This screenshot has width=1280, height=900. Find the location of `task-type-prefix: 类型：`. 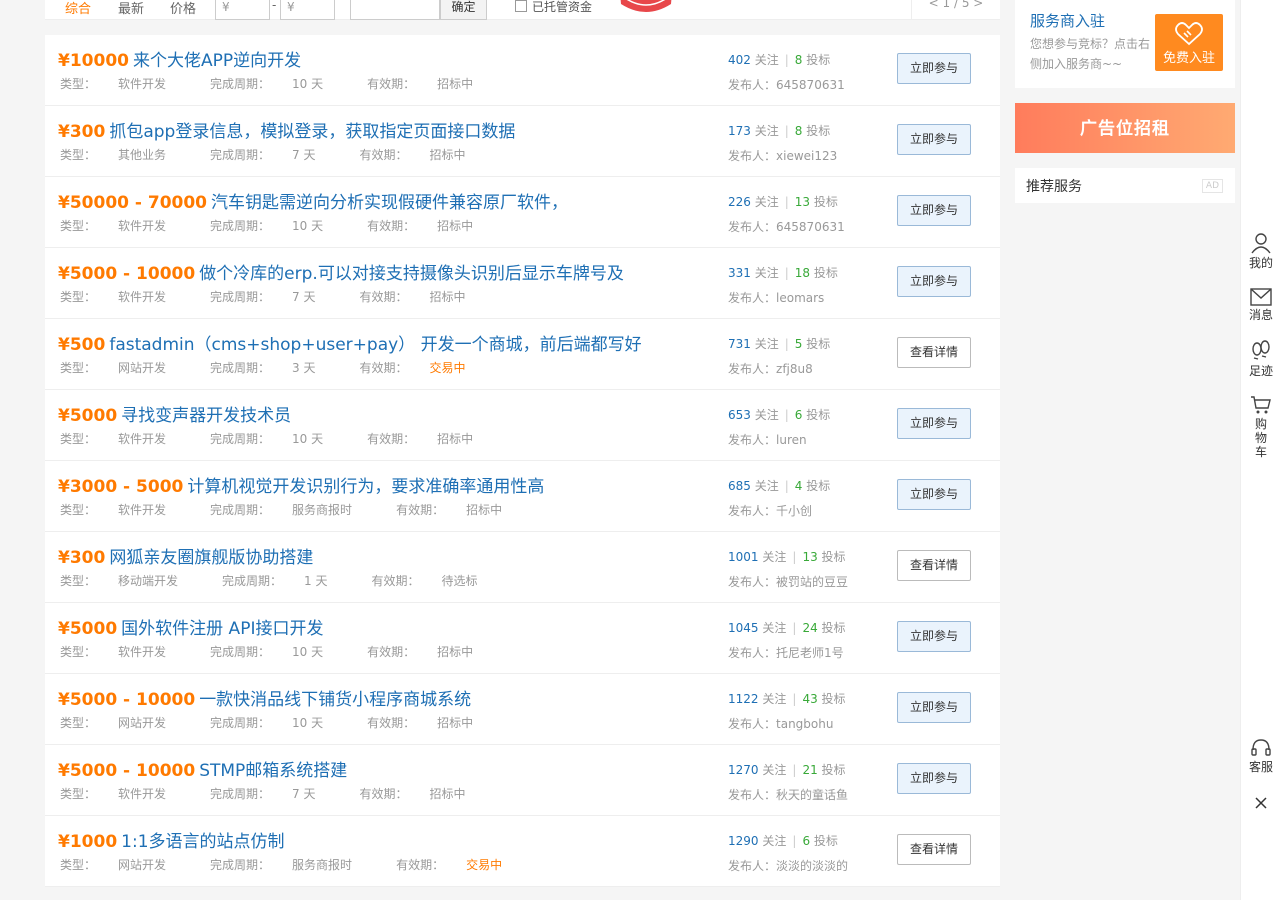

task-type-prefix: 类型： is located at coordinates (78, 439).